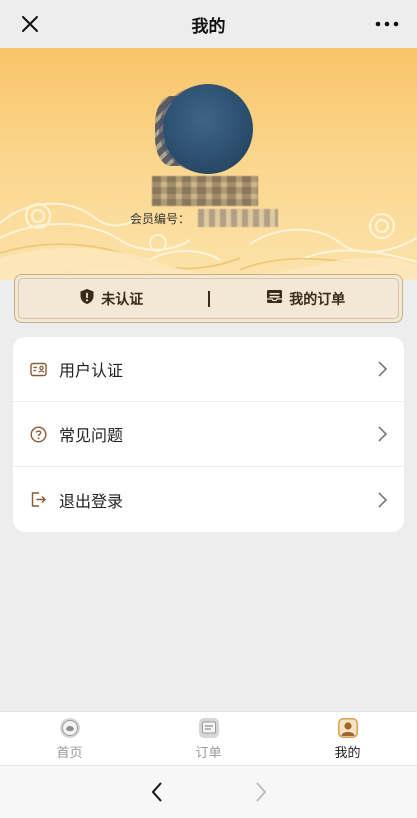 This screenshot has width=417, height=818. I want to click on orders-icon, so click(274, 298).